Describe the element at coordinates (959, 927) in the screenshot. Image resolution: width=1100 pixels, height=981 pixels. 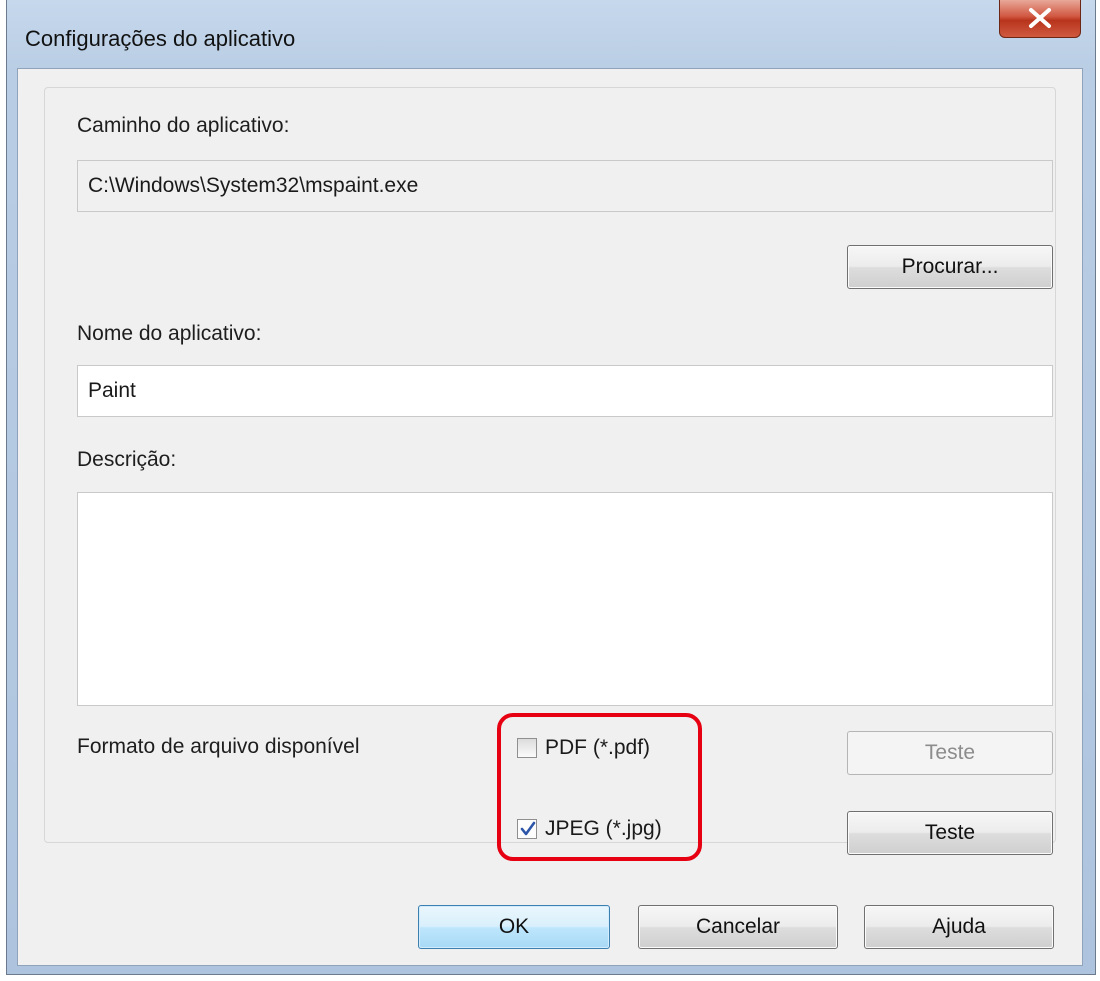
I see `help-button: Ajuda` at that location.